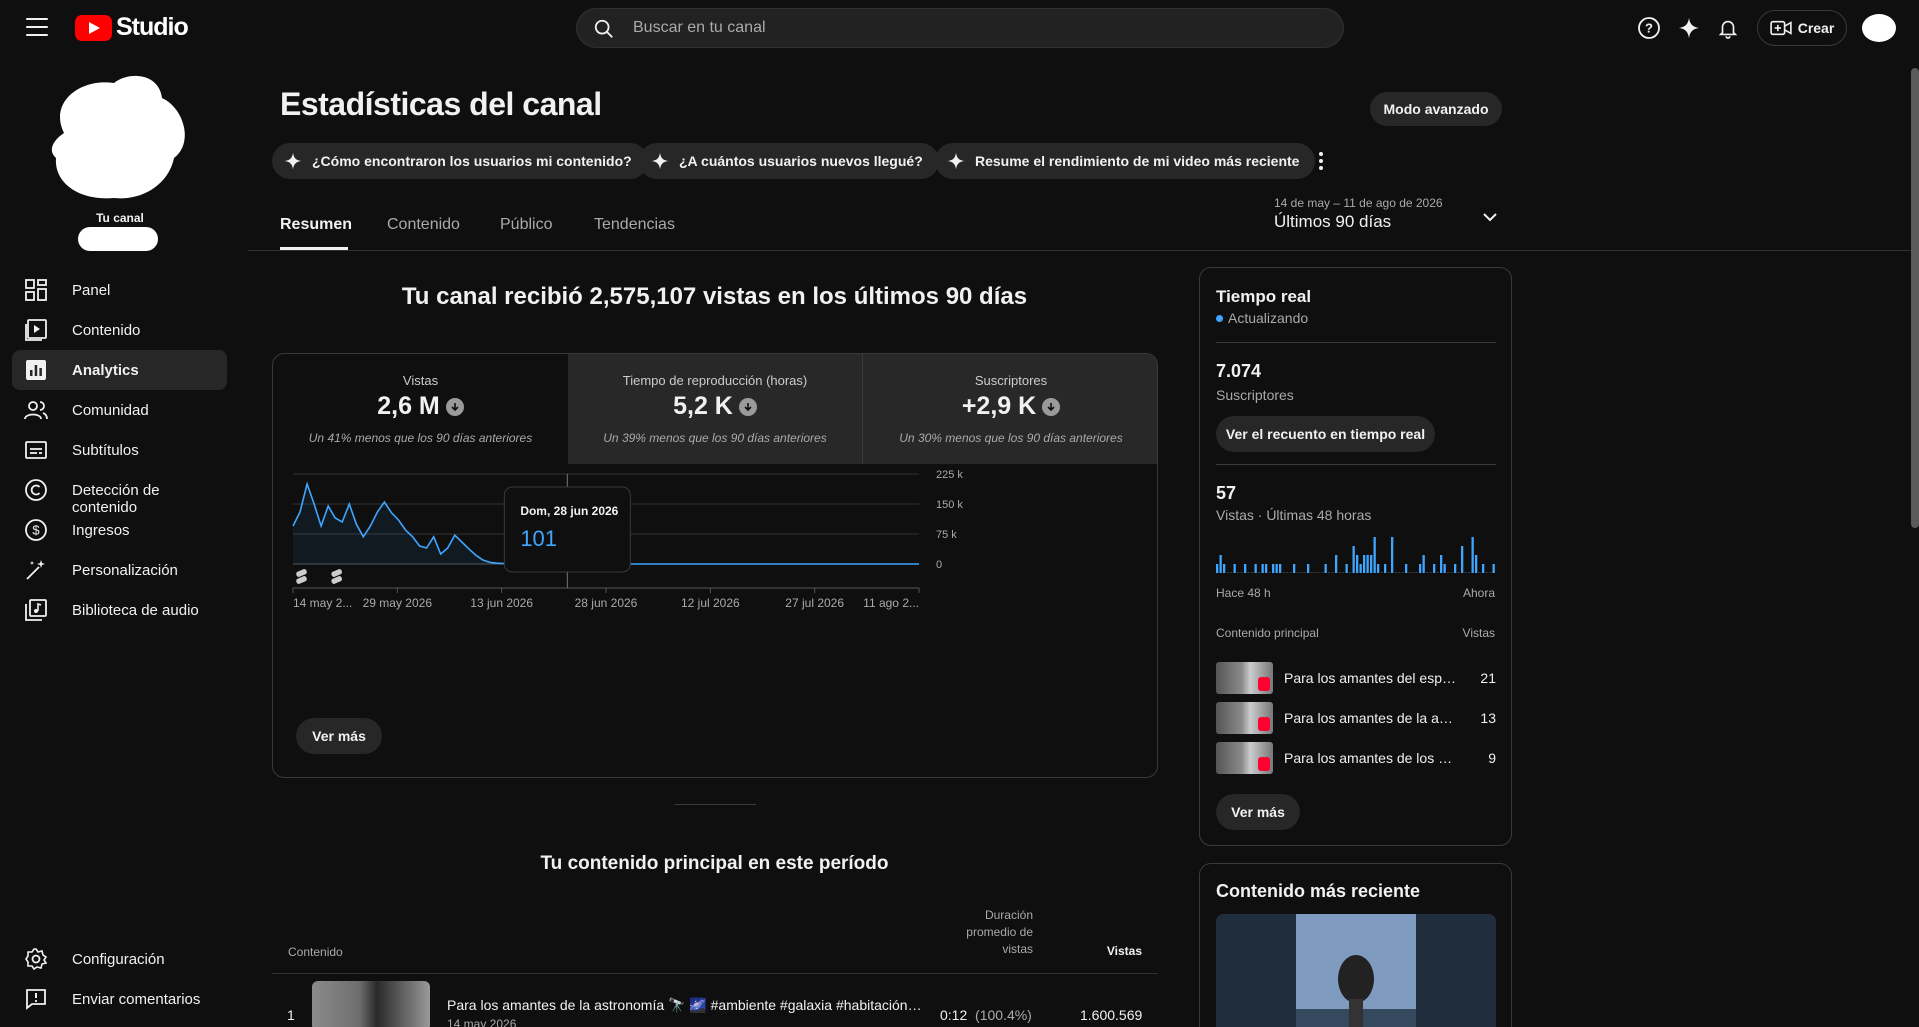 The height and width of the screenshot is (1027, 1919). I want to click on sidebar-item-deteccion: Detección de contenido, so click(119, 493).